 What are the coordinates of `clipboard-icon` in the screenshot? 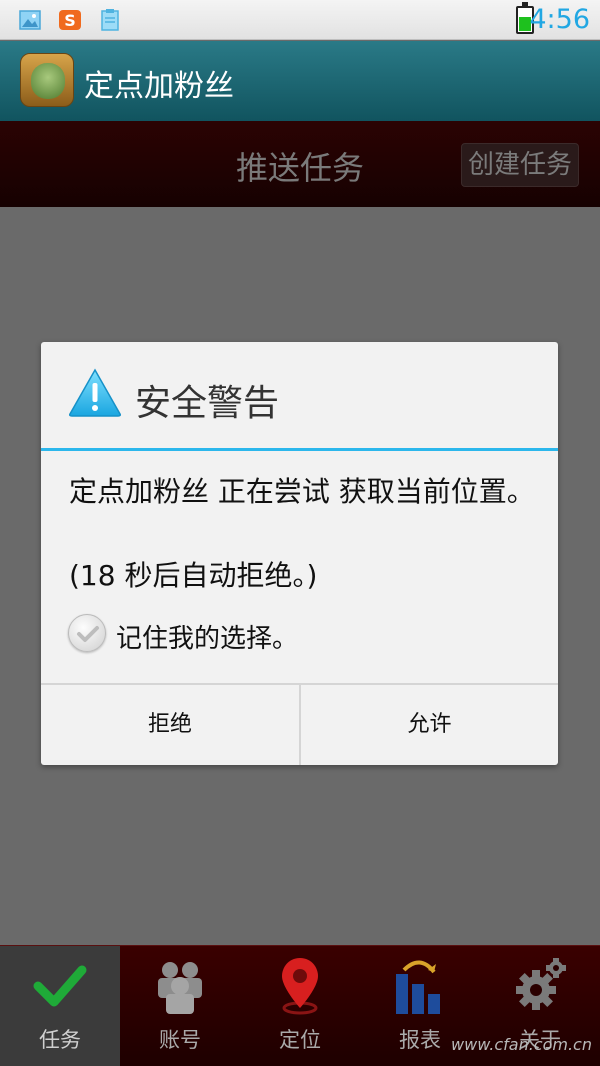 It's located at (110, 20).